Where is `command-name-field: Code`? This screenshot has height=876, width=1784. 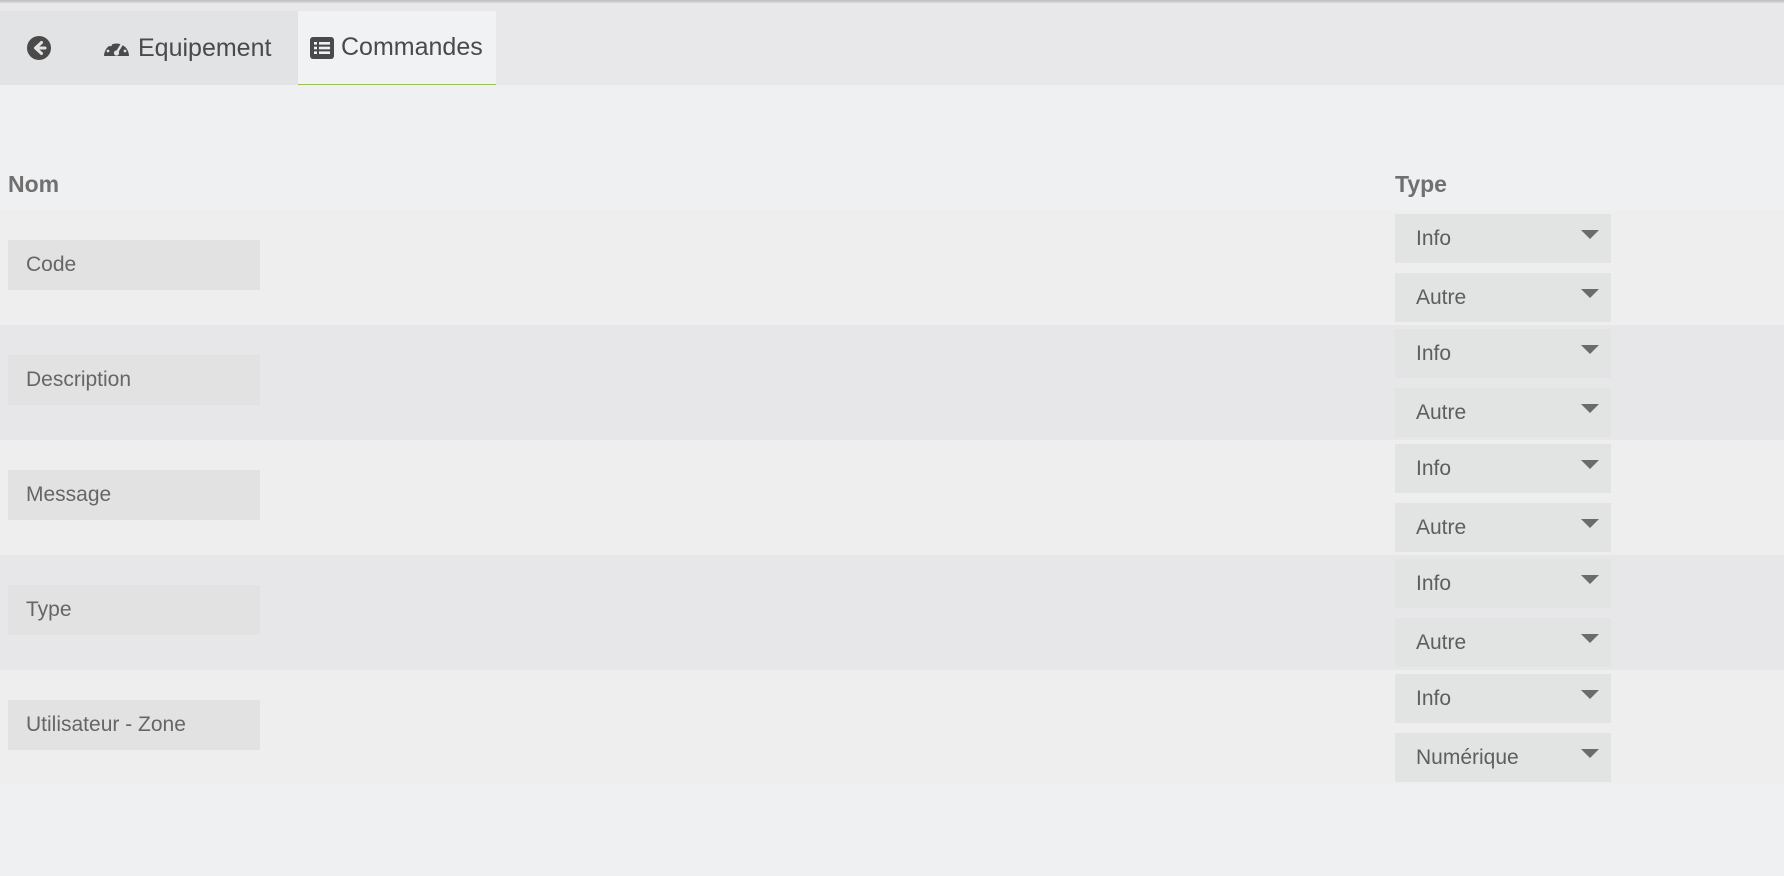
command-name-field: Code is located at coordinates (134, 265).